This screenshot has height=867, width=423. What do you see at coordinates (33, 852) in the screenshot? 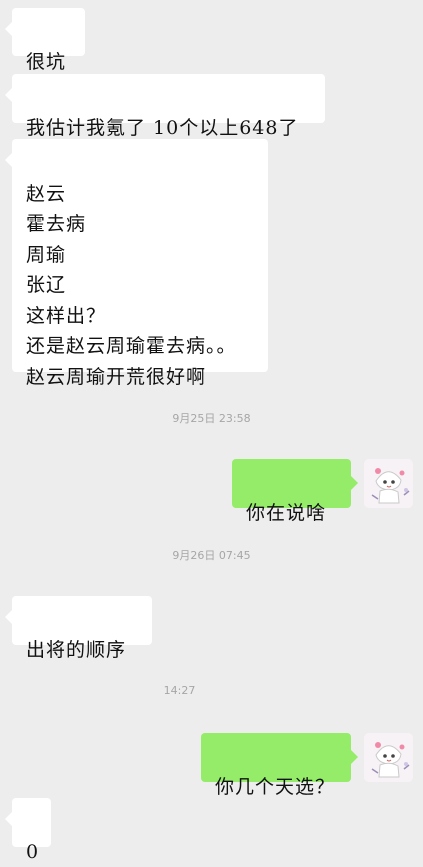
I see `message-text: 0` at bounding box center [33, 852].